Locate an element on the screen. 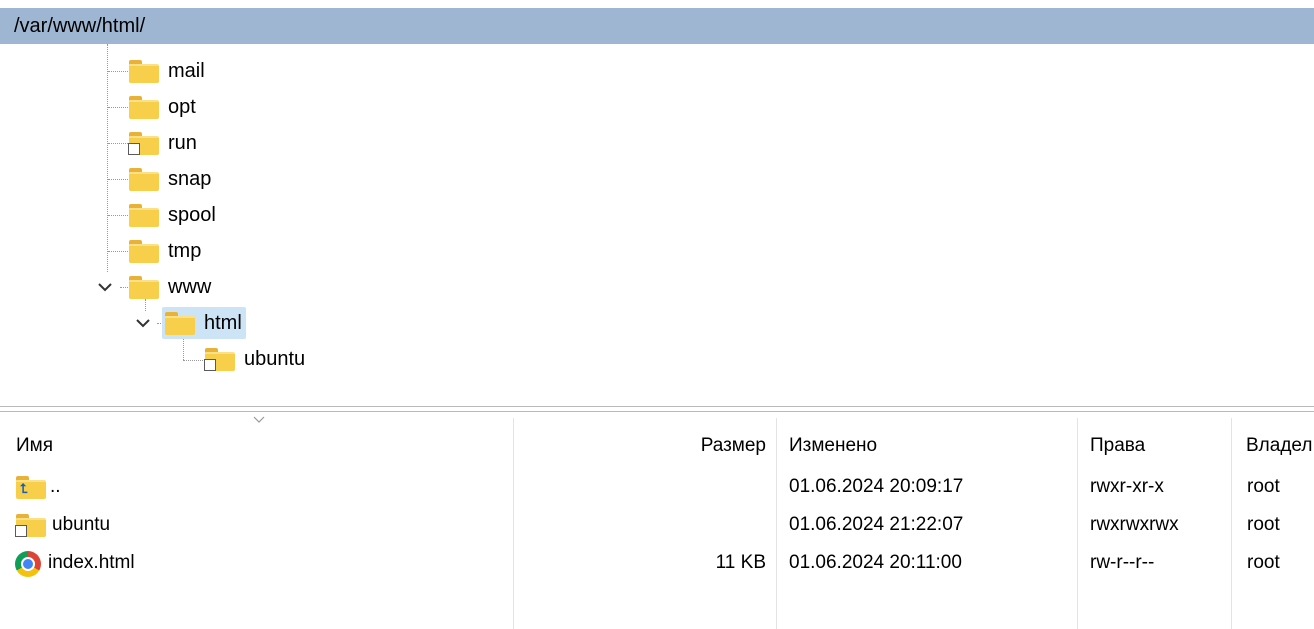  chrome-icon is located at coordinates (28, 564).